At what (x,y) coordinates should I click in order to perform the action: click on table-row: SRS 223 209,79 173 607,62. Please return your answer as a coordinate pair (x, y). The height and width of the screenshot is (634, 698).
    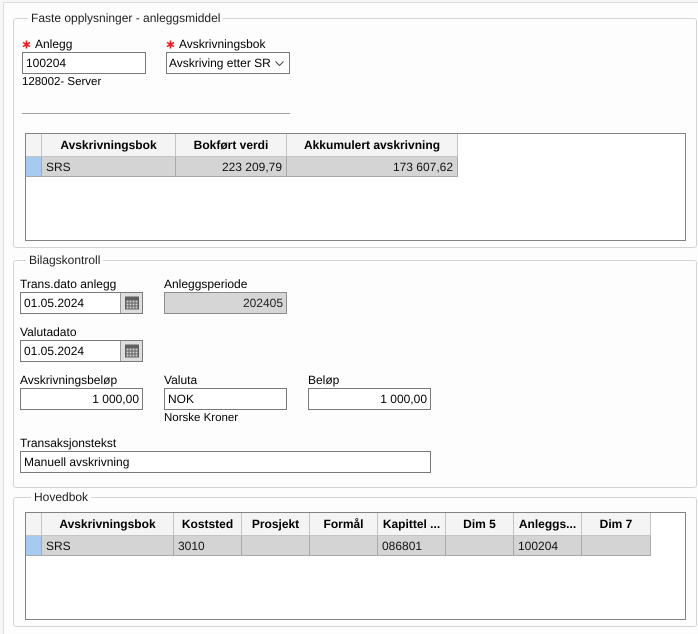
    Looking at the image, I should click on (242, 167).